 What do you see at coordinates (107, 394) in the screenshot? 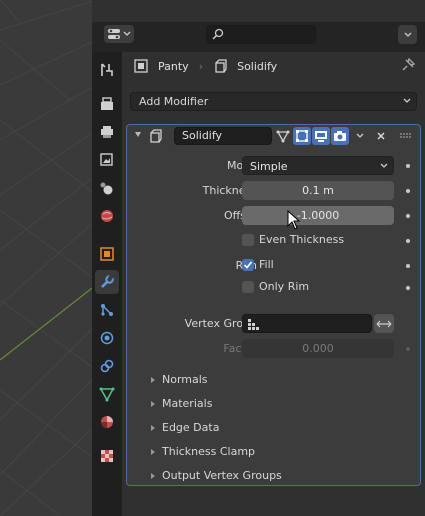
I see `tab-data` at bounding box center [107, 394].